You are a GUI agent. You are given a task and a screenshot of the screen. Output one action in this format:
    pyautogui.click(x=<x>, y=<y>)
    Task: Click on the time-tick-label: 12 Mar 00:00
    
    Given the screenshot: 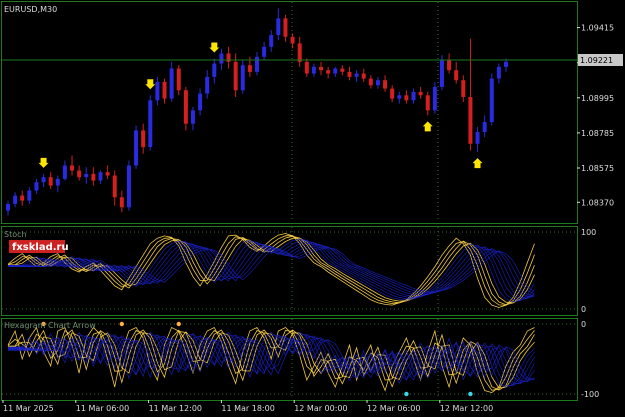 What is the action you would take?
    pyautogui.click(x=320, y=408)
    